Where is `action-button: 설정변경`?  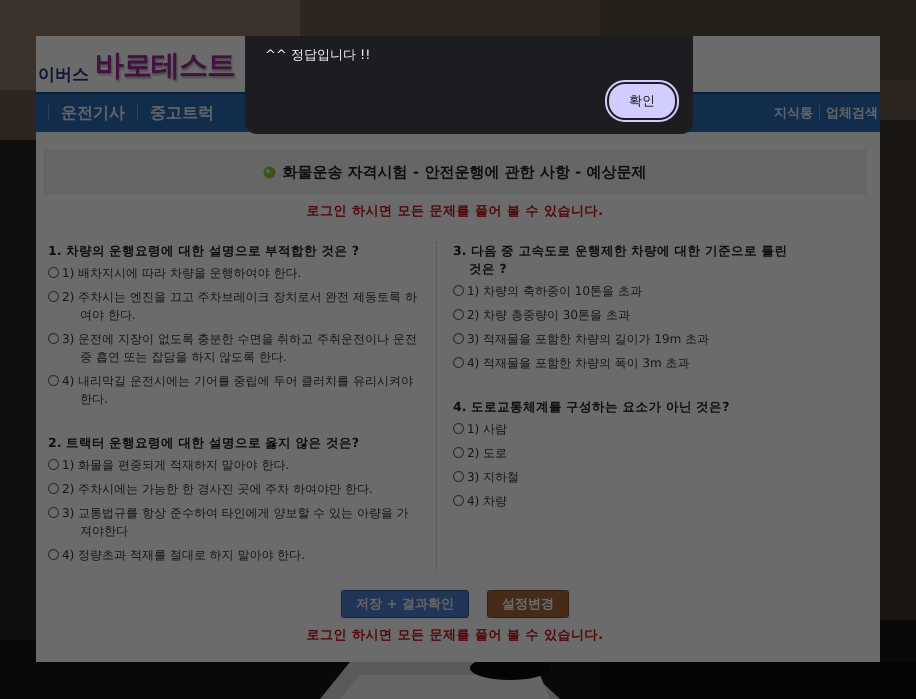
action-button: 설정변경 is located at coordinates (527, 604).